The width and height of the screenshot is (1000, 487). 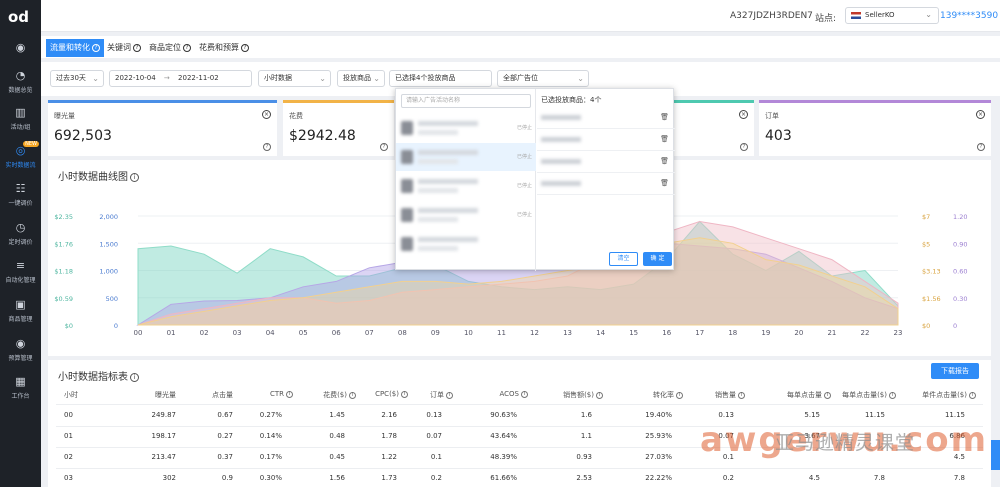 What do you see at coordinates (466, 101) in the screenshot?
I see `campaign-search-input: 请输入广告活动名称` at bounding box center [466, 101].